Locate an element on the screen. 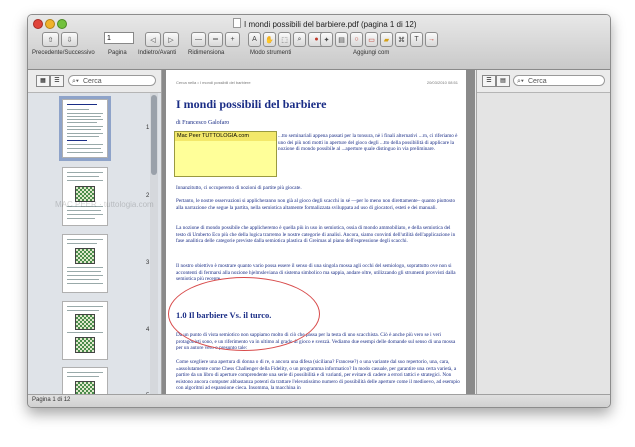 The image size is (635, 447). note-button: ▰ is located at coordinates (386, 39).